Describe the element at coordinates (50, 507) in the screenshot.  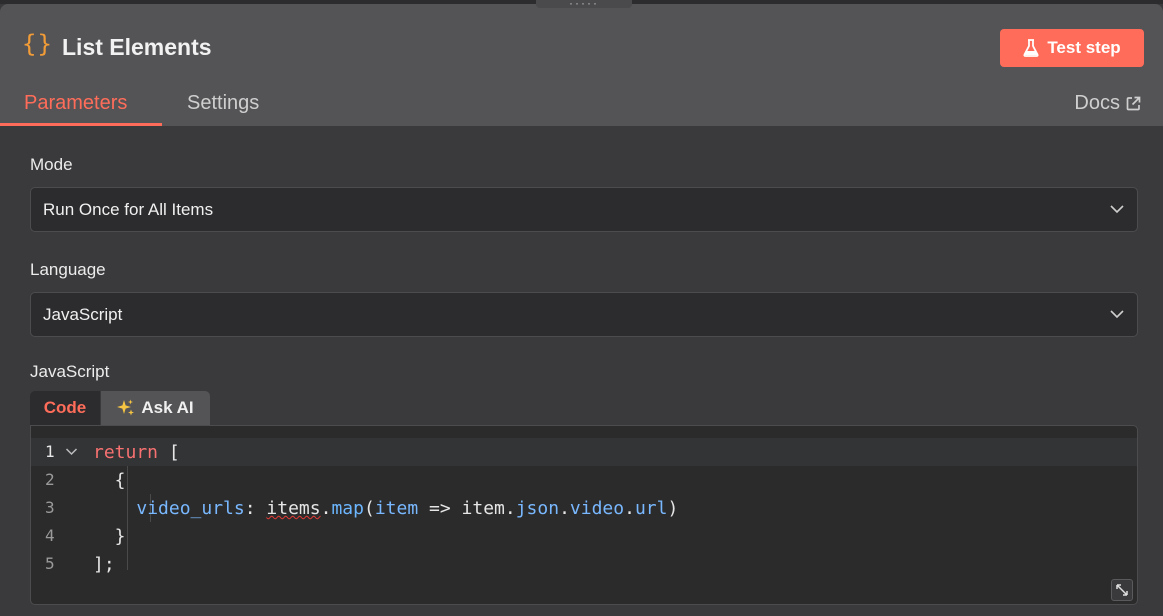
I see `line-number: 3` at that location.